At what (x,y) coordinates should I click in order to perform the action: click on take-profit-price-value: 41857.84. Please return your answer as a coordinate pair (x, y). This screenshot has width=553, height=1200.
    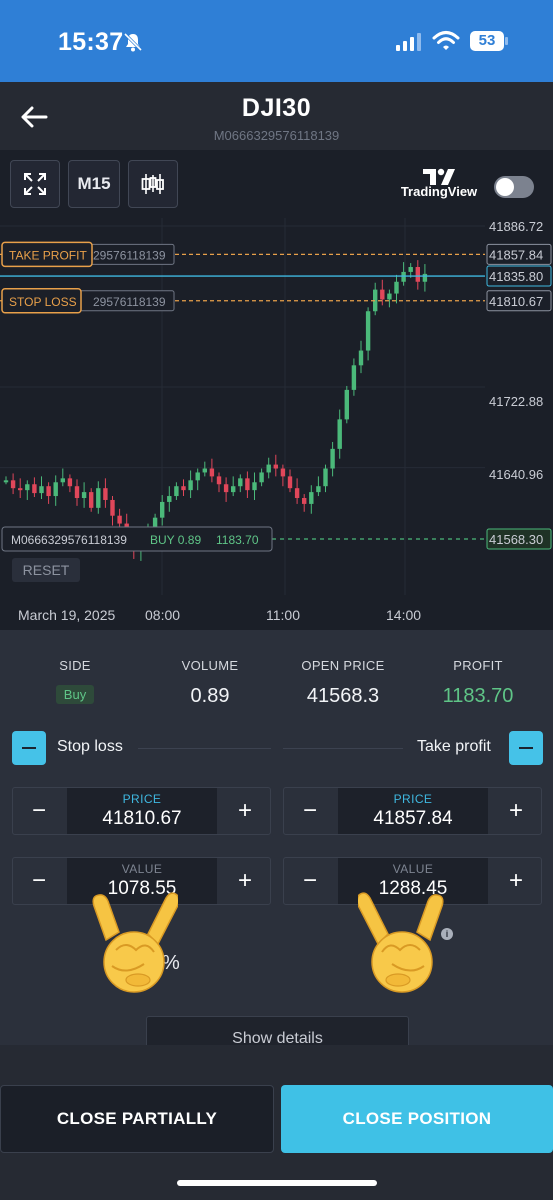
    Looking at the image, I should click on (413, 818).